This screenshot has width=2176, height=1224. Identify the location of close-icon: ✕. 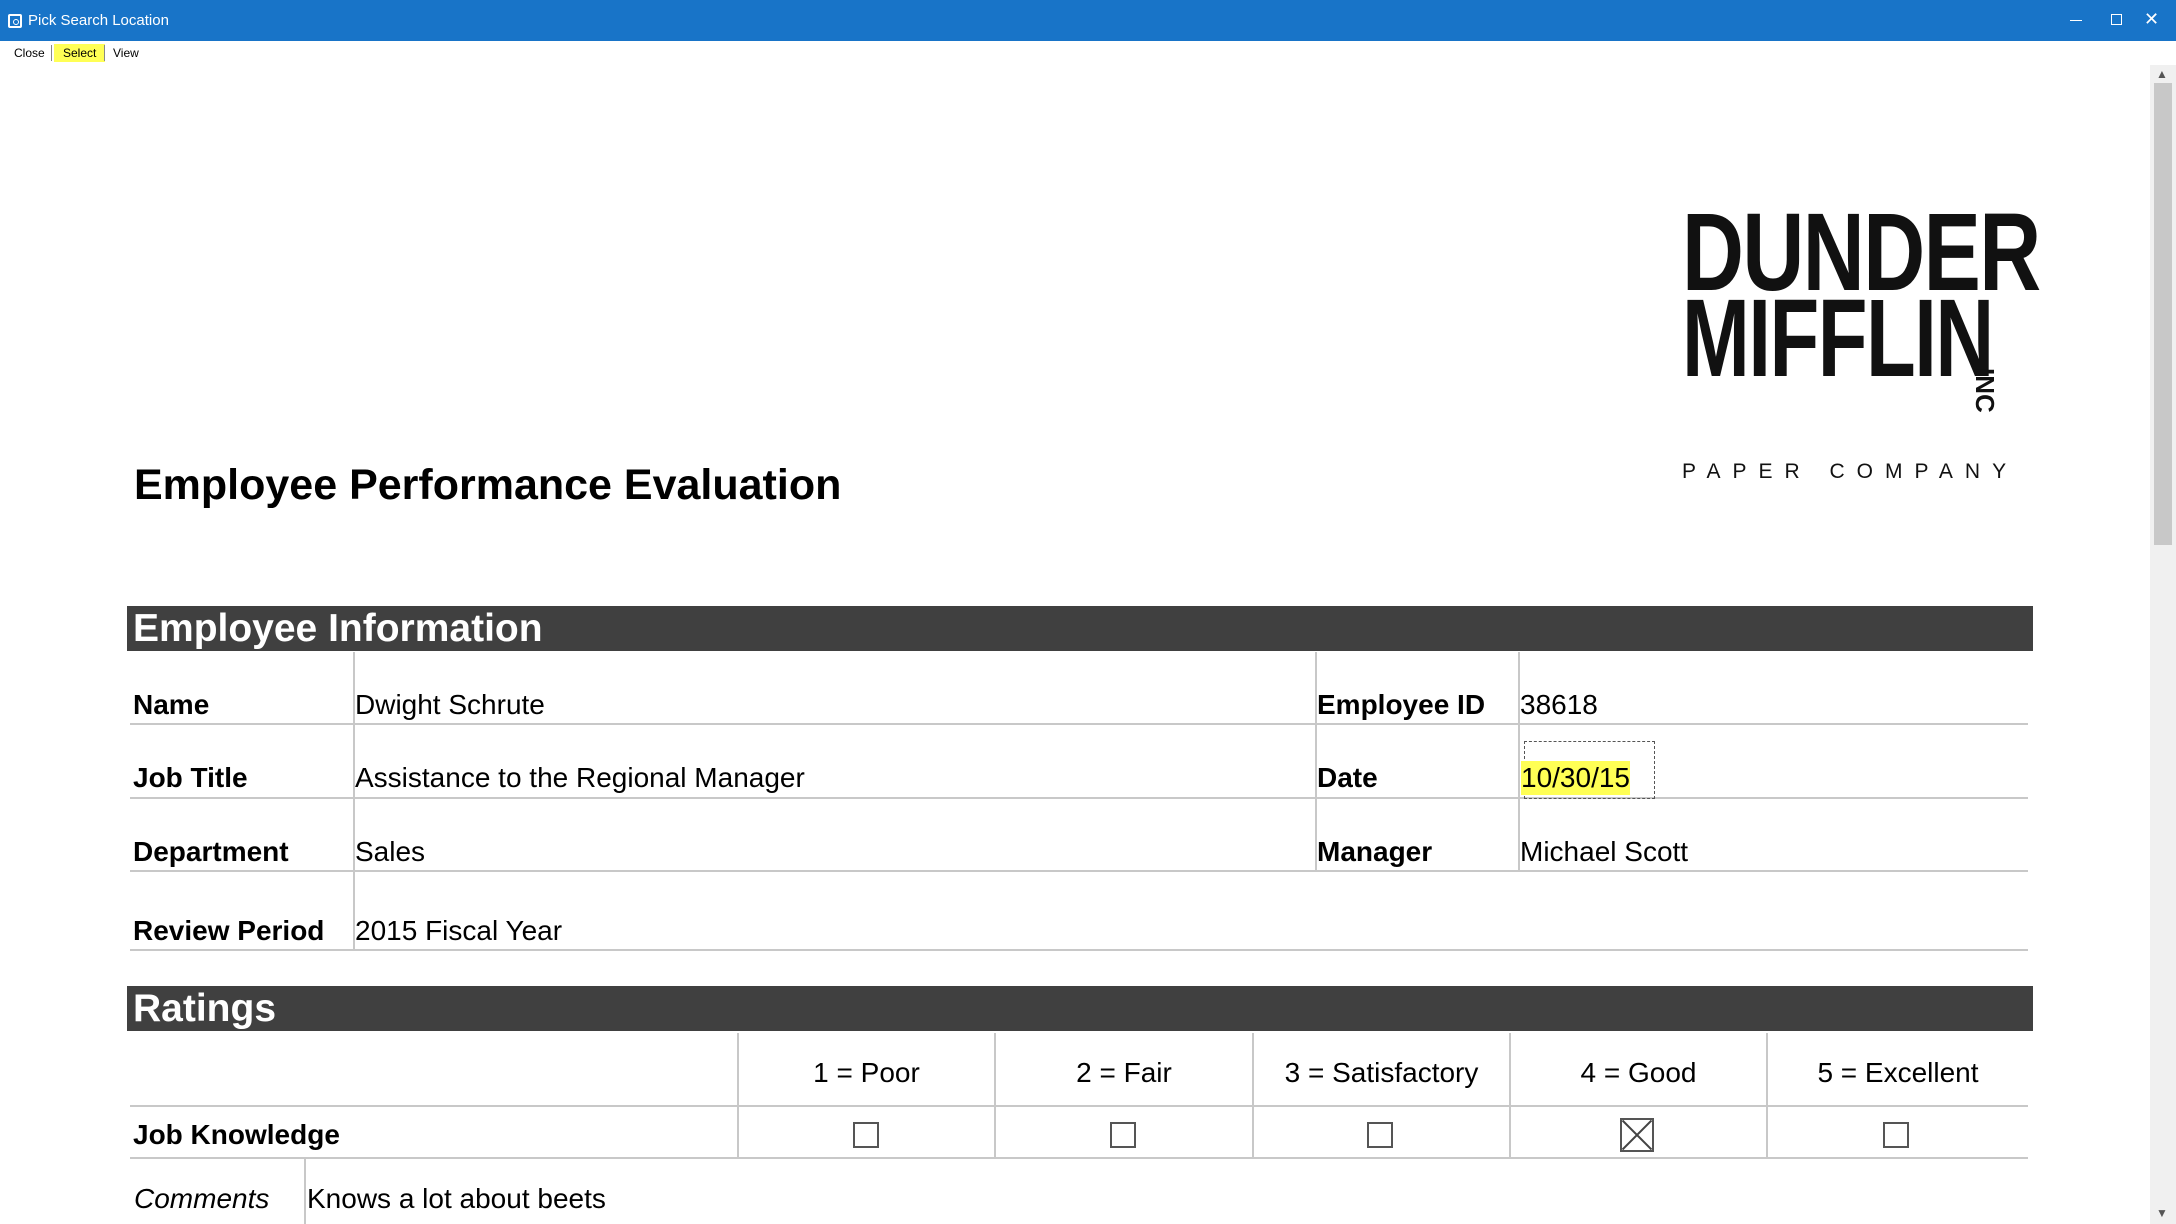
(2152, 19).